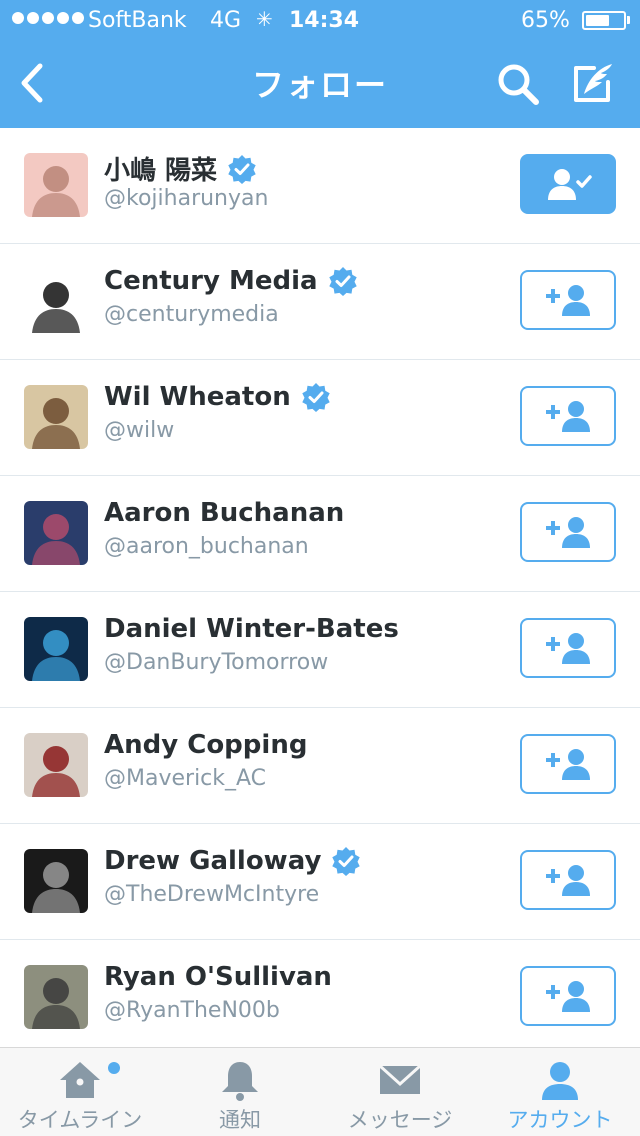 The image size is (640, 1136). I want to click on user-row: Drew Galloway @TheDrewMcIntyre, so click(320, 882).